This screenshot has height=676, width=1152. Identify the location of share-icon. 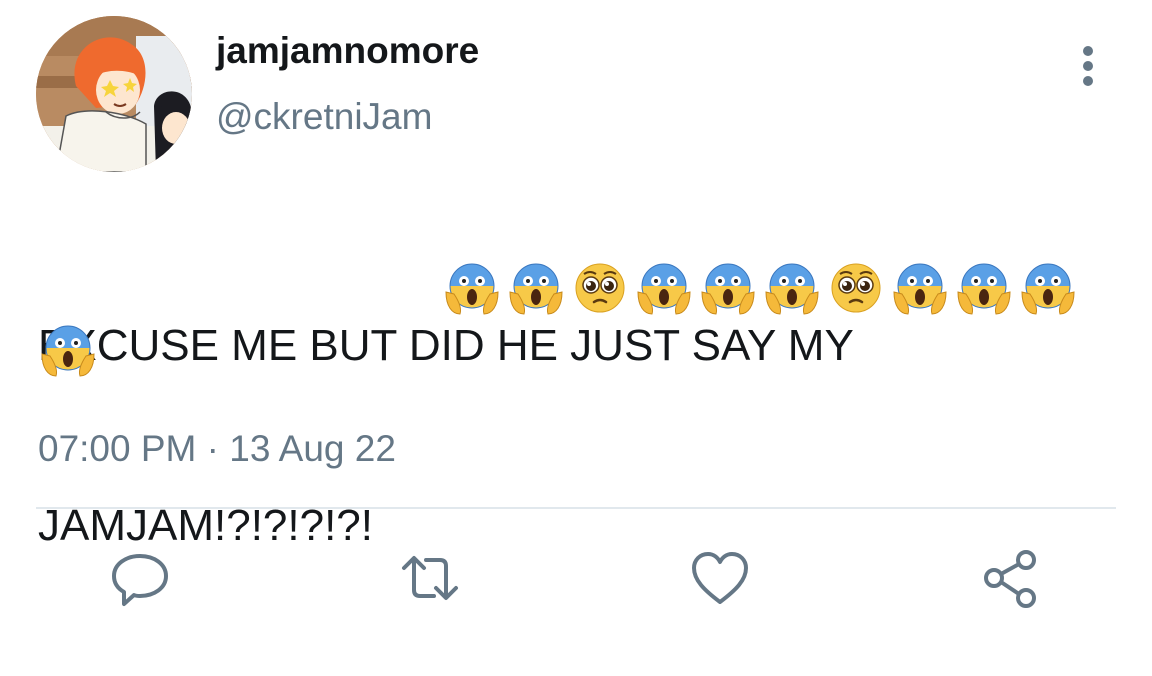
(1010, 579).